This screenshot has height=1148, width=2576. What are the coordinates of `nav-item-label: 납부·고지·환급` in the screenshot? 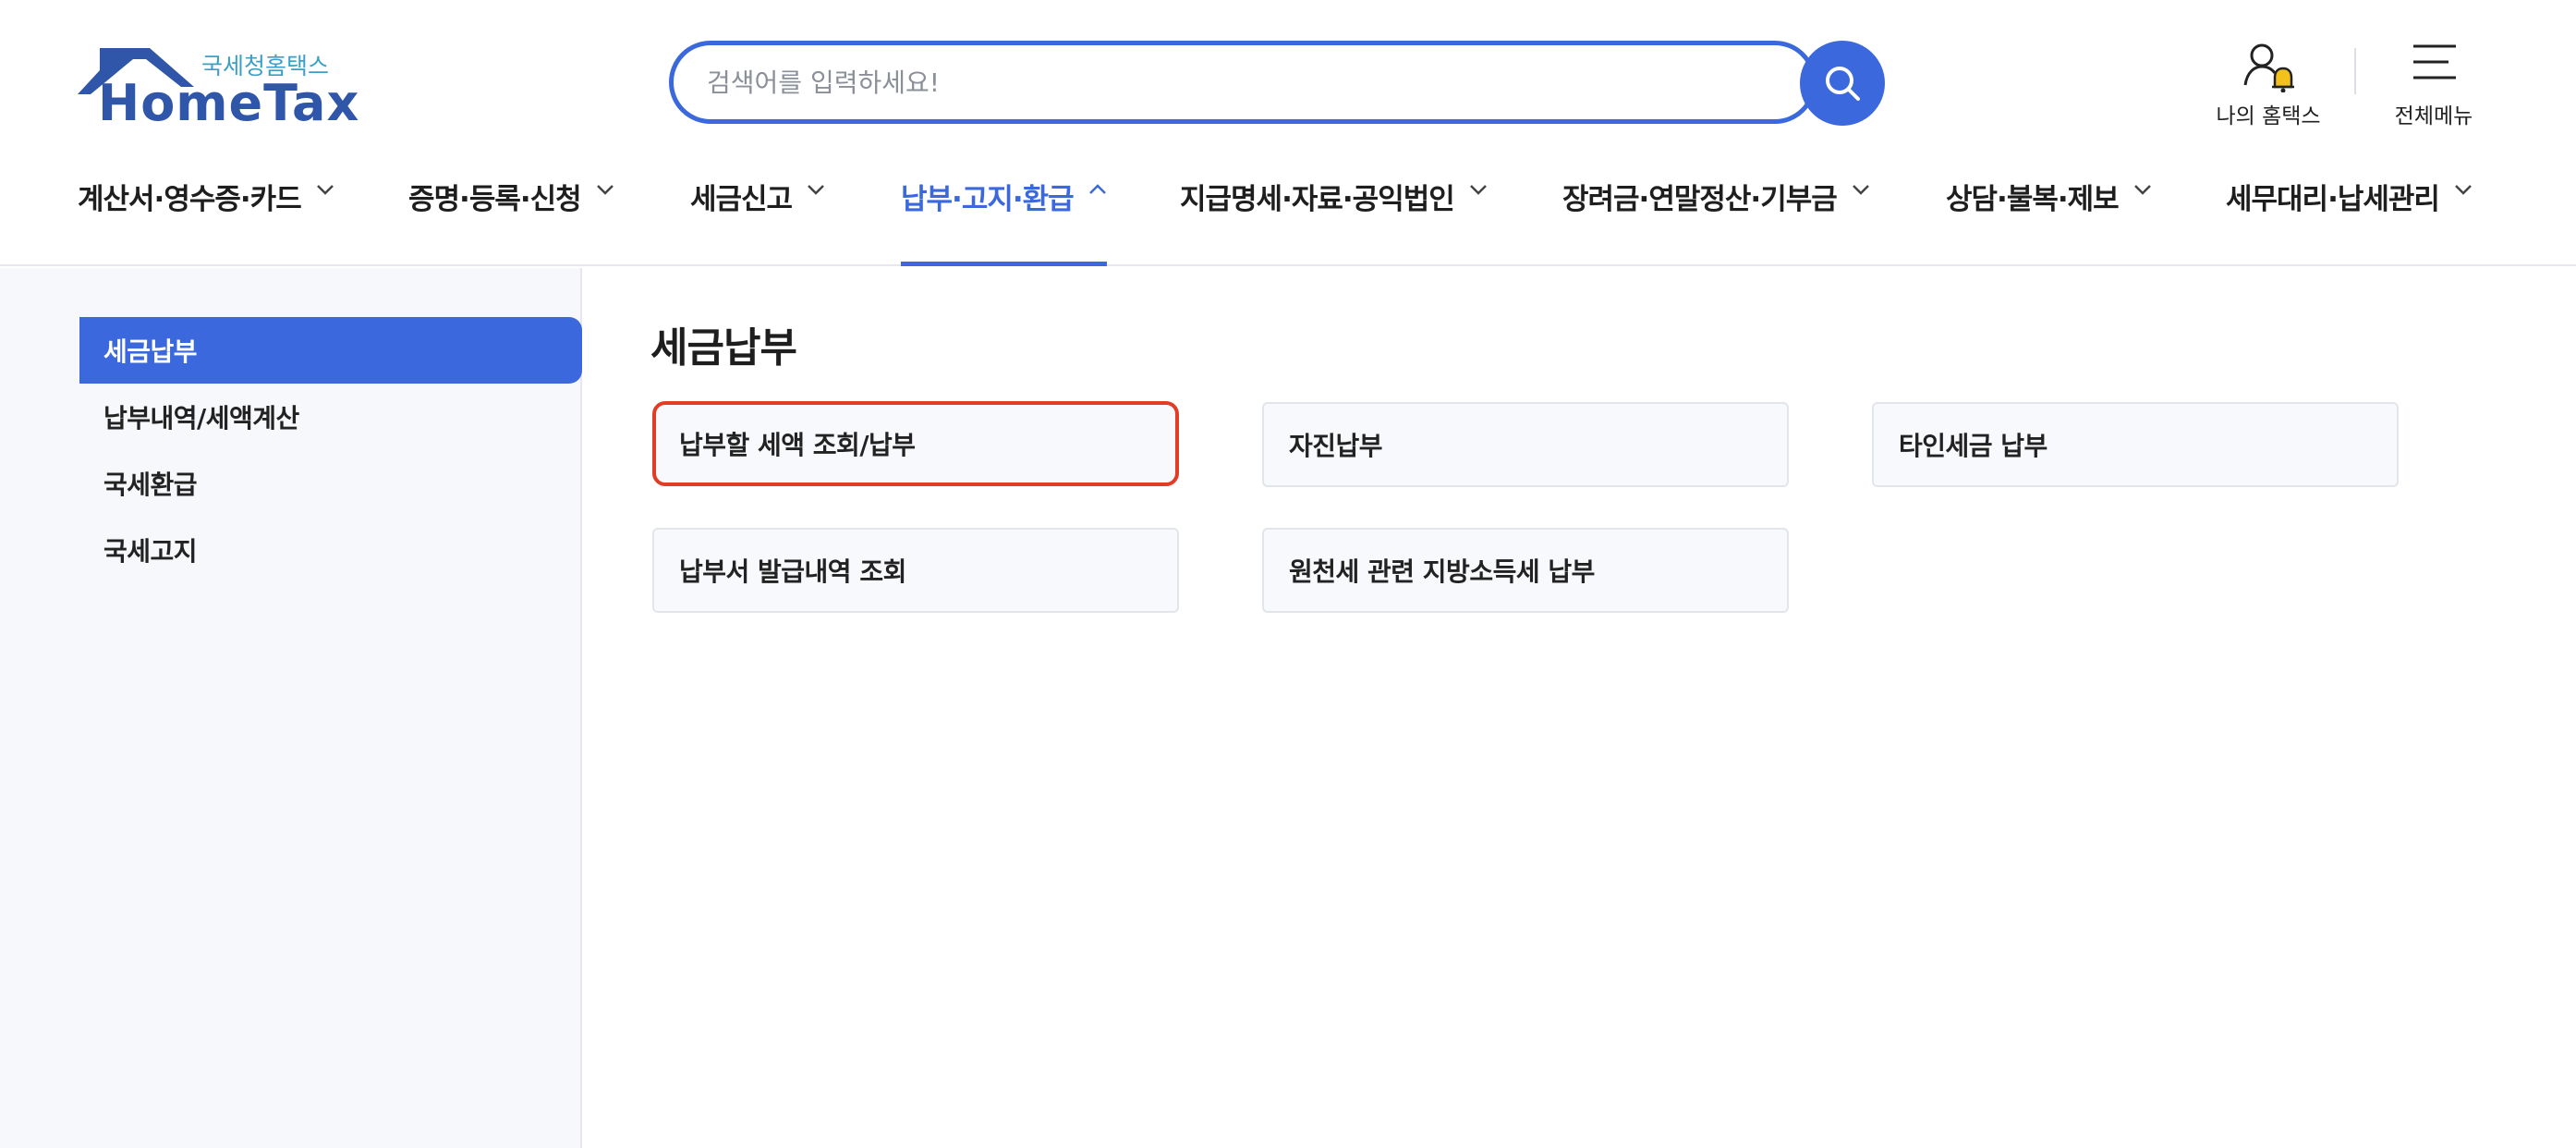 It's located at (988, 199).